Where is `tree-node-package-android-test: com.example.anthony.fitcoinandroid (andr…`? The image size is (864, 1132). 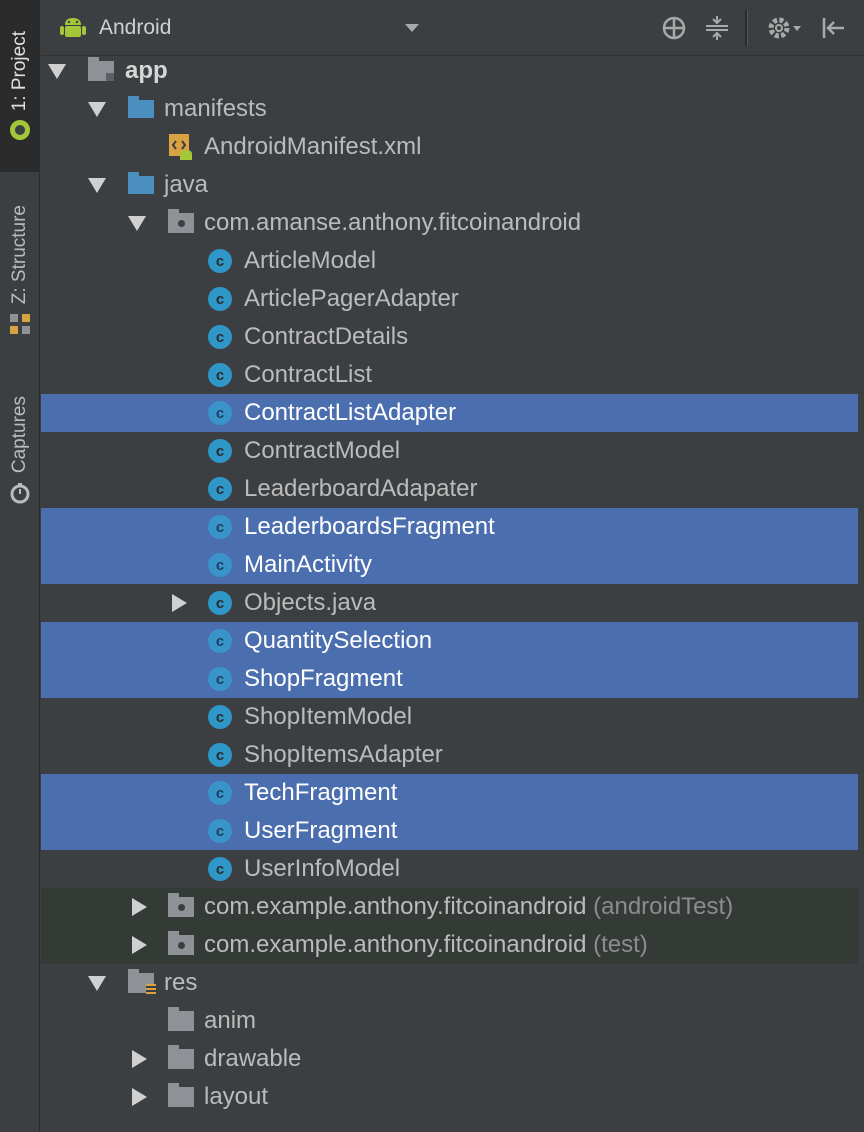 tree-node-package-android-test: com.example.anthony.fitcoinandroid (andr… is located at coordinates (449, 907).